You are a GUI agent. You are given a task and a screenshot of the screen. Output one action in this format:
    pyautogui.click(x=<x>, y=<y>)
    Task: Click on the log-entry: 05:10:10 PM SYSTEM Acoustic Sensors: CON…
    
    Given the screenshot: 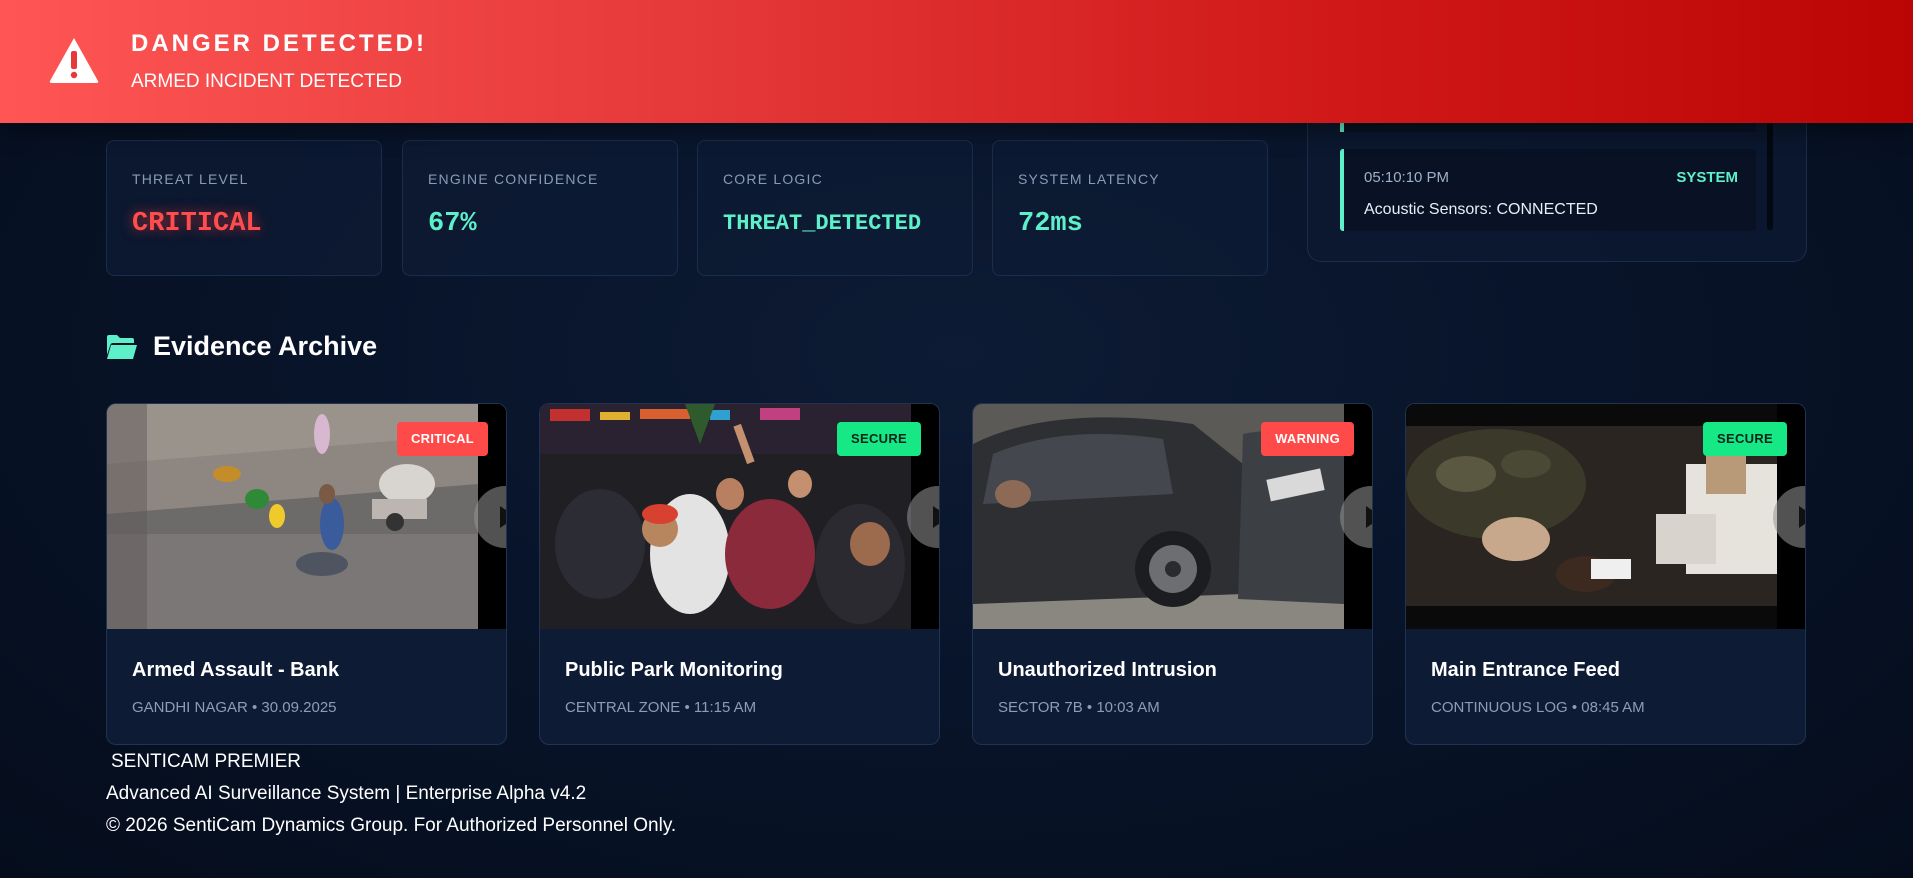 What is the action you would take?
    pyautogui.click(x=1548, y=190)
    